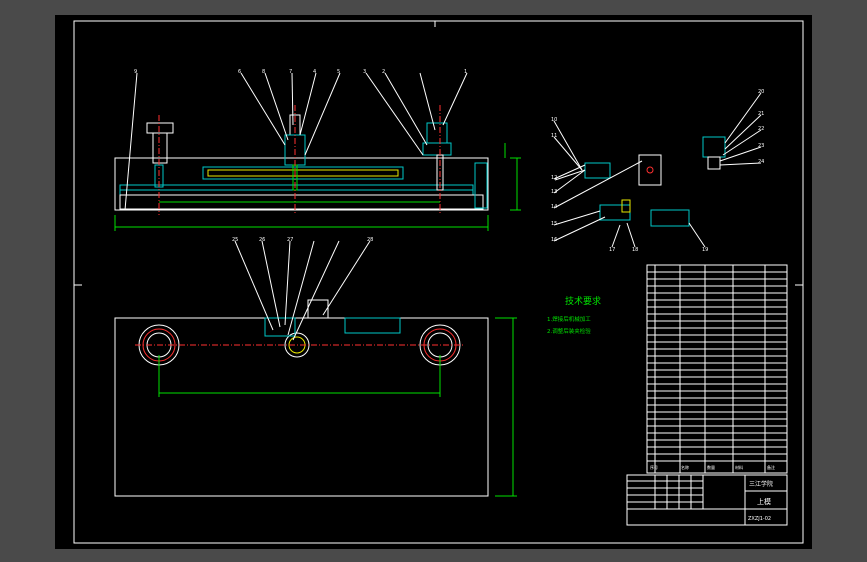 Image resolution: width=867 pixels, height=562 pixels. I want to click on balloon-label: 6, so click(239, 72).